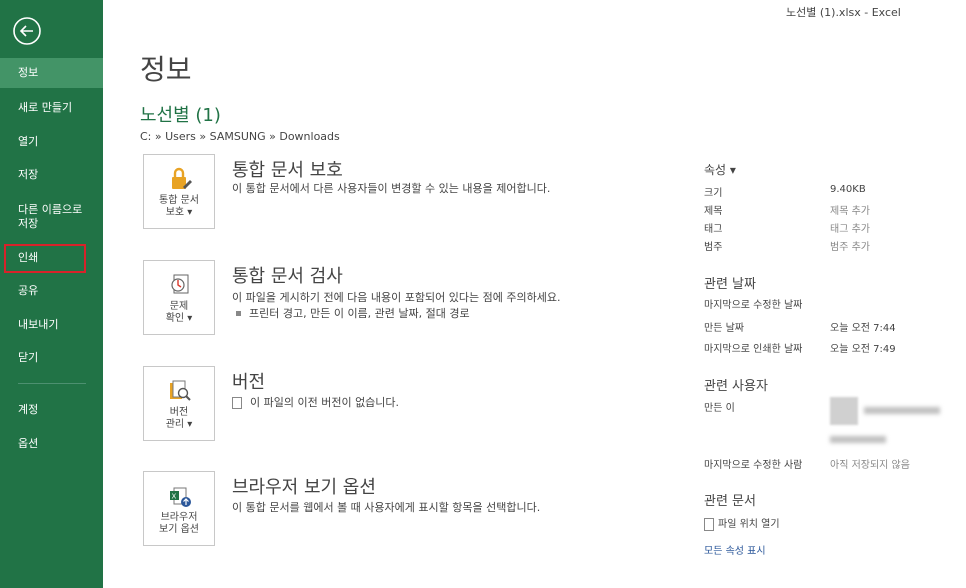 This screenshot has height=588, width=966. What do you see at coordinates (735, 549) in the screenshot?
I see `show-all-properties-link: 모든 속성 표시` at bounding box center [735, 549].